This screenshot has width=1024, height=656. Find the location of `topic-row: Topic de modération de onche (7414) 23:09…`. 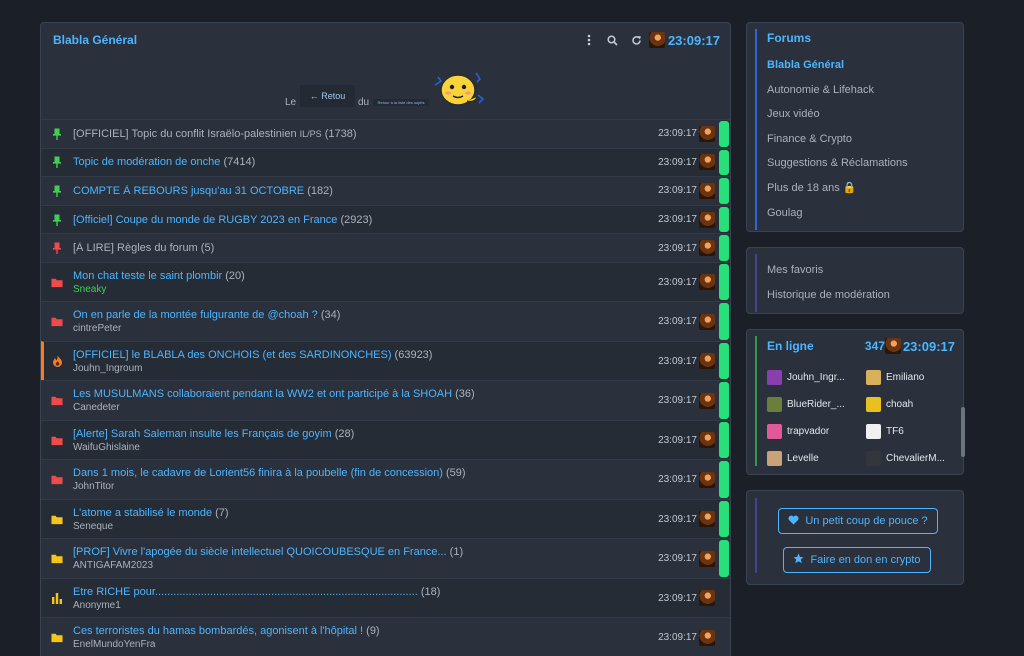

topic-row: Topic de modération de onche (7414) 23:09… is located at coordinates (385, 162).